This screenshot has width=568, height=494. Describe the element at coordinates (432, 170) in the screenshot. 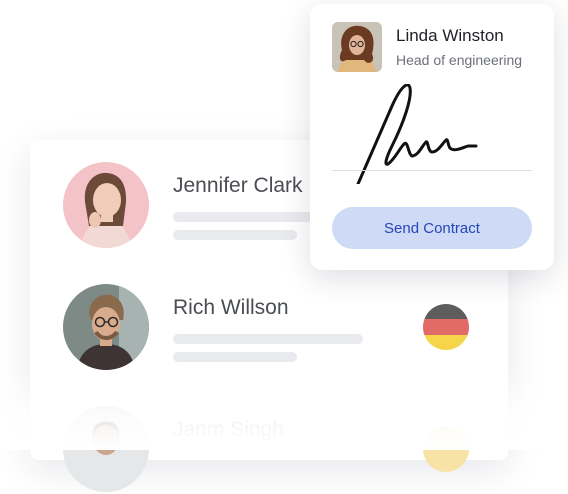

I see `signature-line` at that location.